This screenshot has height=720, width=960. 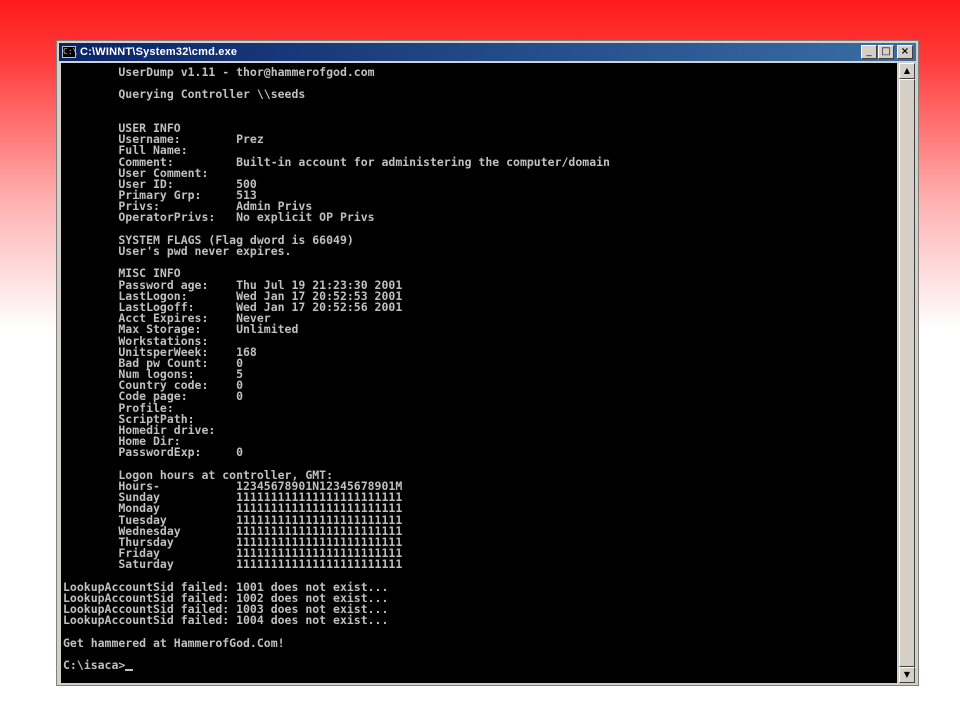 I want to click on scroll-up-button: ▲, so click(x=907, y=71).